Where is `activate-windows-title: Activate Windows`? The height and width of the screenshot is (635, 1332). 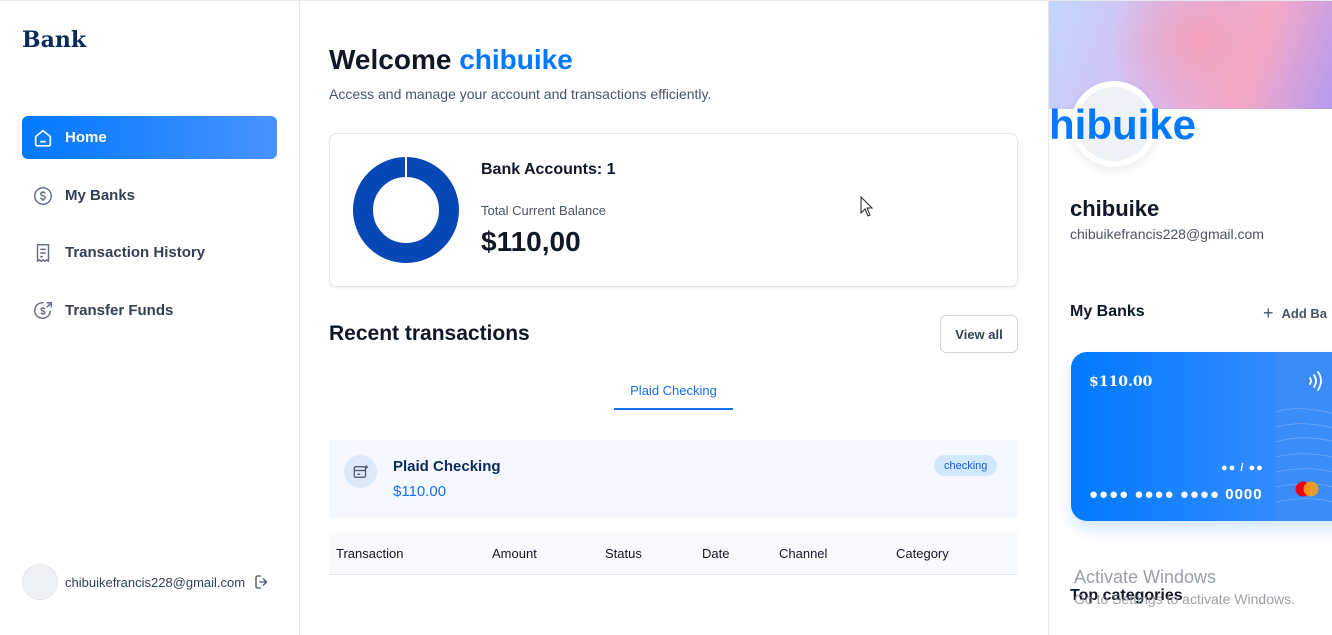
activate-windows-title: Activate Windows is located at coordinates (1145, 577).